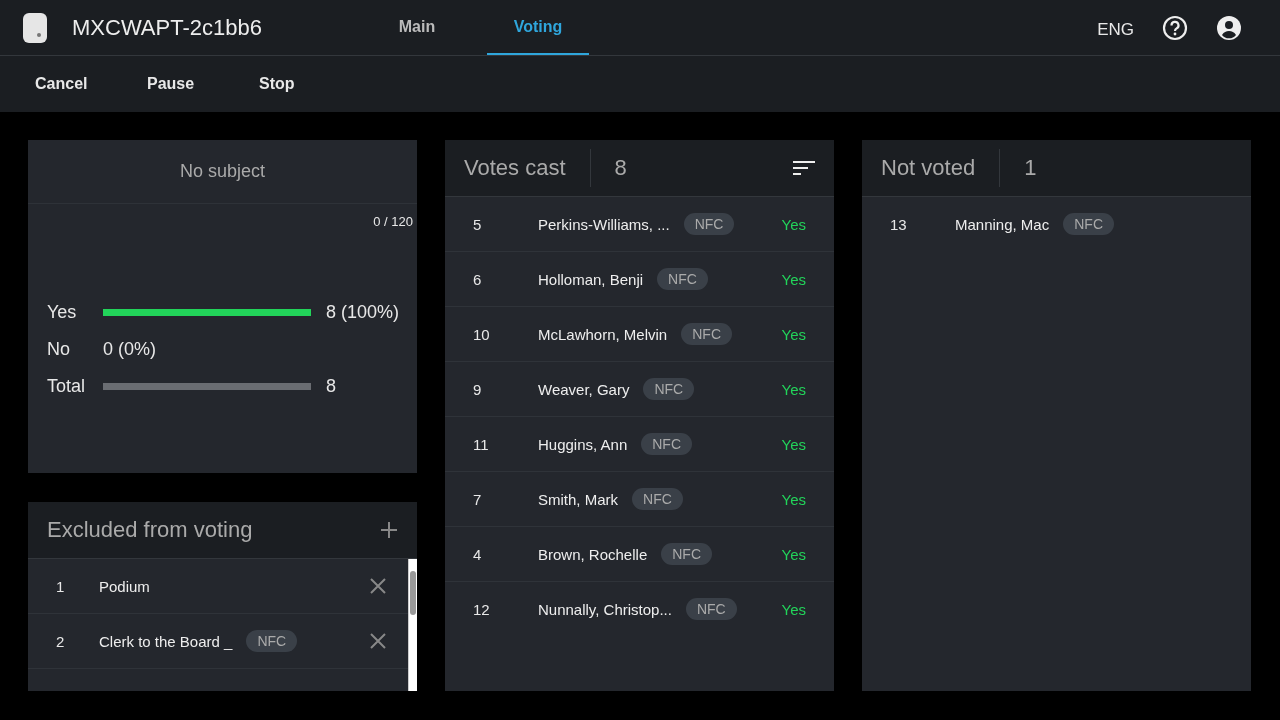 This screenshot has height=720, width=1280. I want to click on scrollbar, so click(412, 625).